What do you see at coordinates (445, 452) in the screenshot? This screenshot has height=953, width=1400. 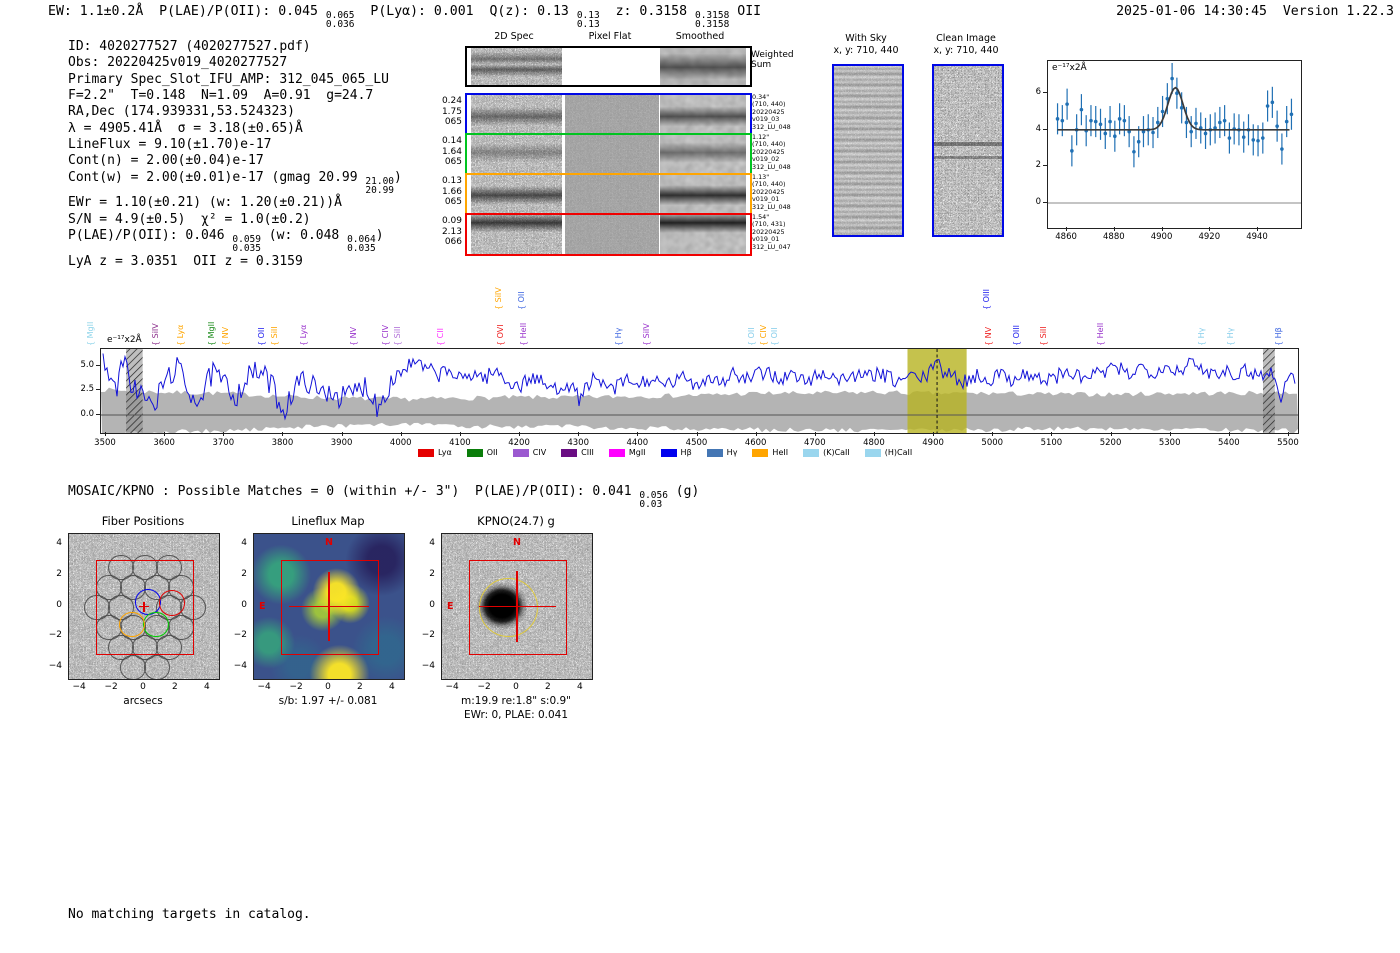 I see `legend-label: Lyα` at bounding box center [445, 452].